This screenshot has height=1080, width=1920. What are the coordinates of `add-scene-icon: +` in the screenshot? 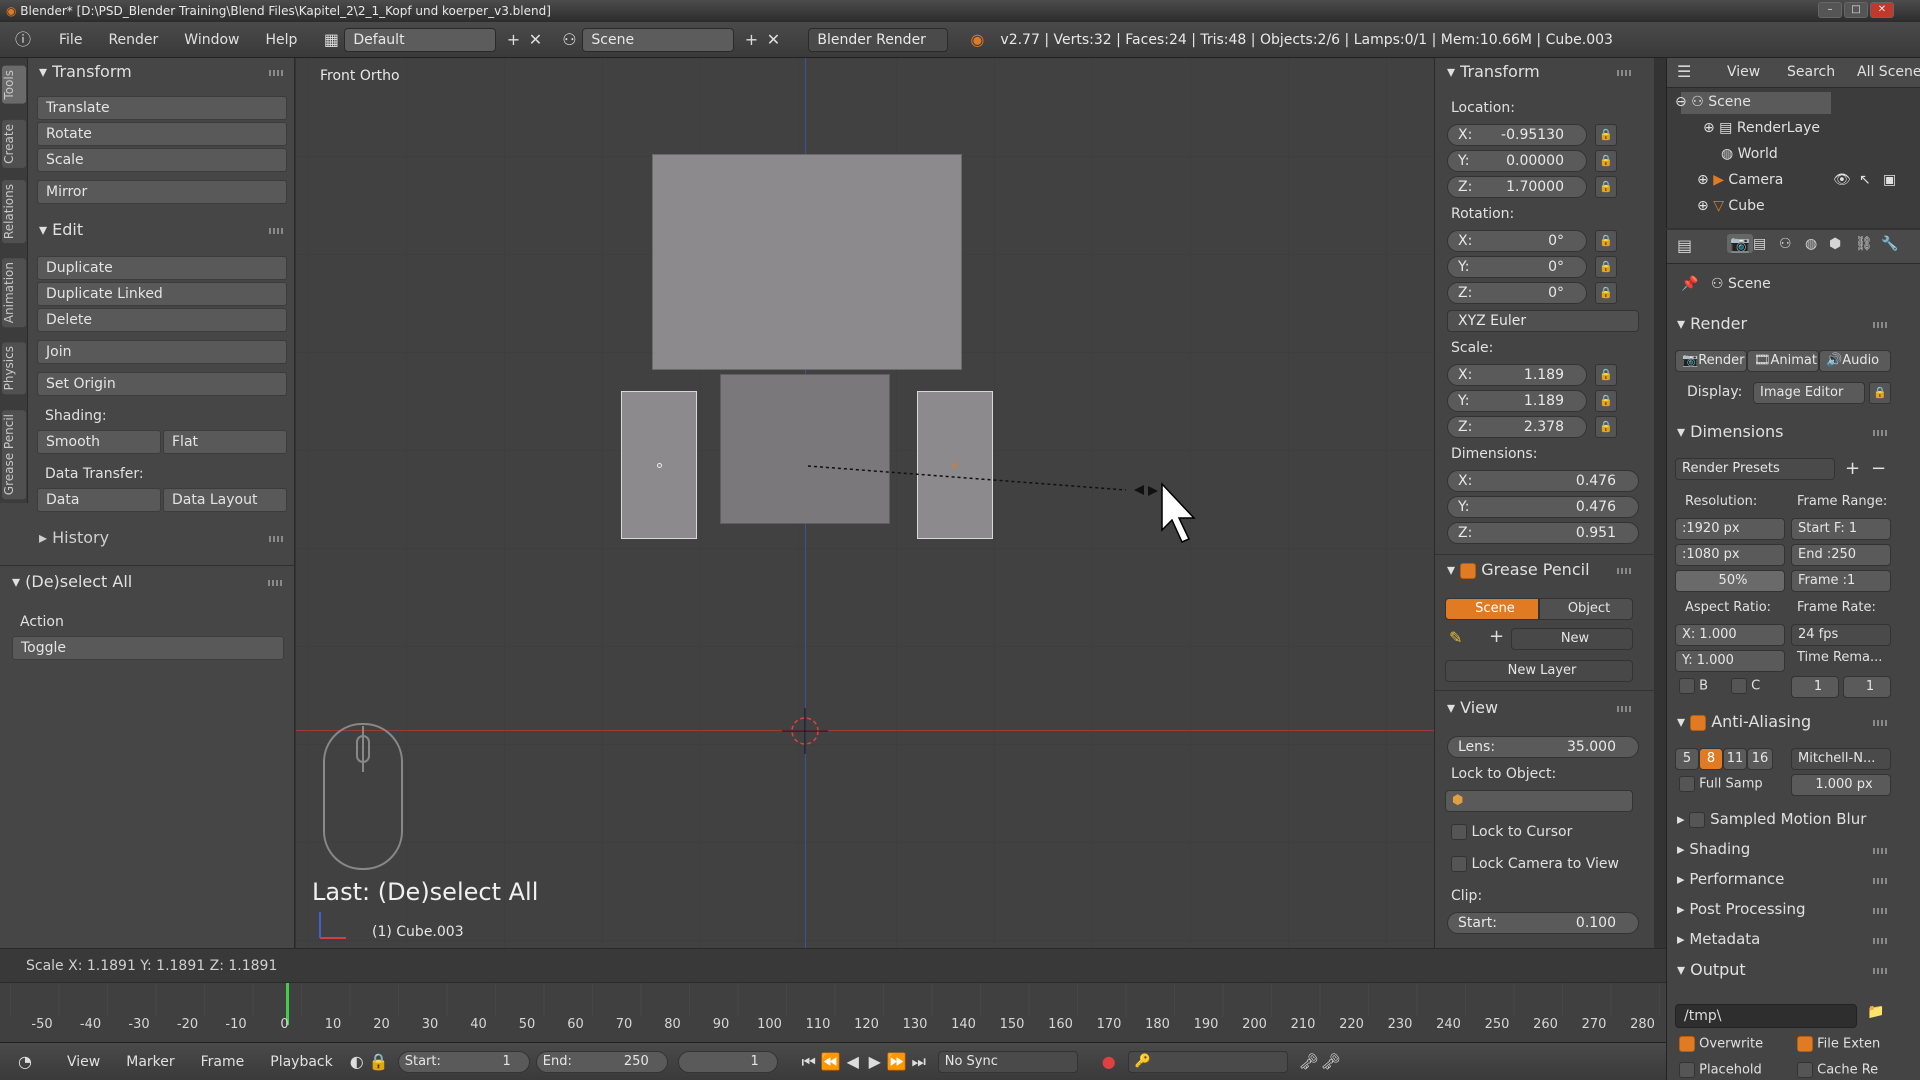 It's located at (751, 40).